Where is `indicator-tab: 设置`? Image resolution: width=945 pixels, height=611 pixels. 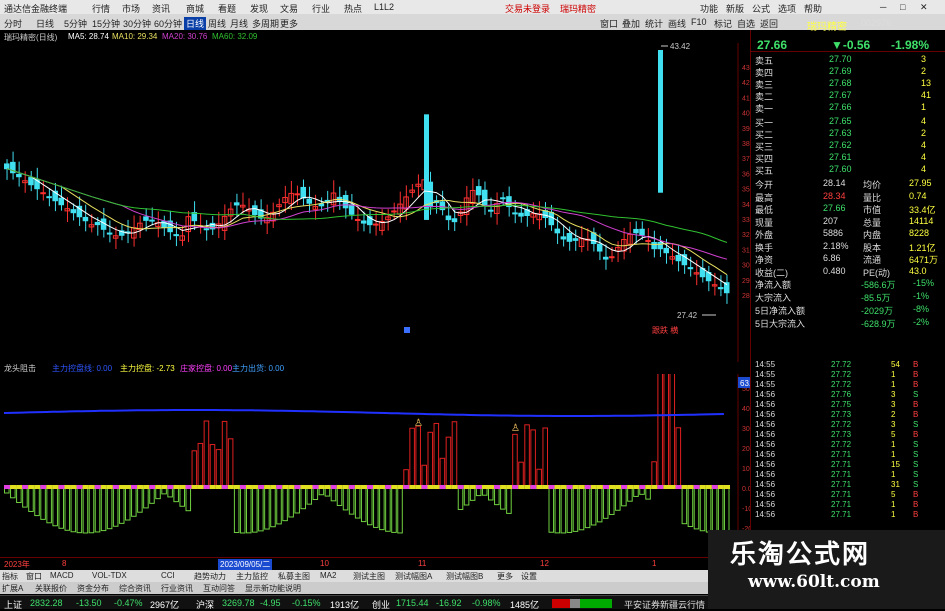 indicator-tab: 设置 is located at coordinates (529, 576).